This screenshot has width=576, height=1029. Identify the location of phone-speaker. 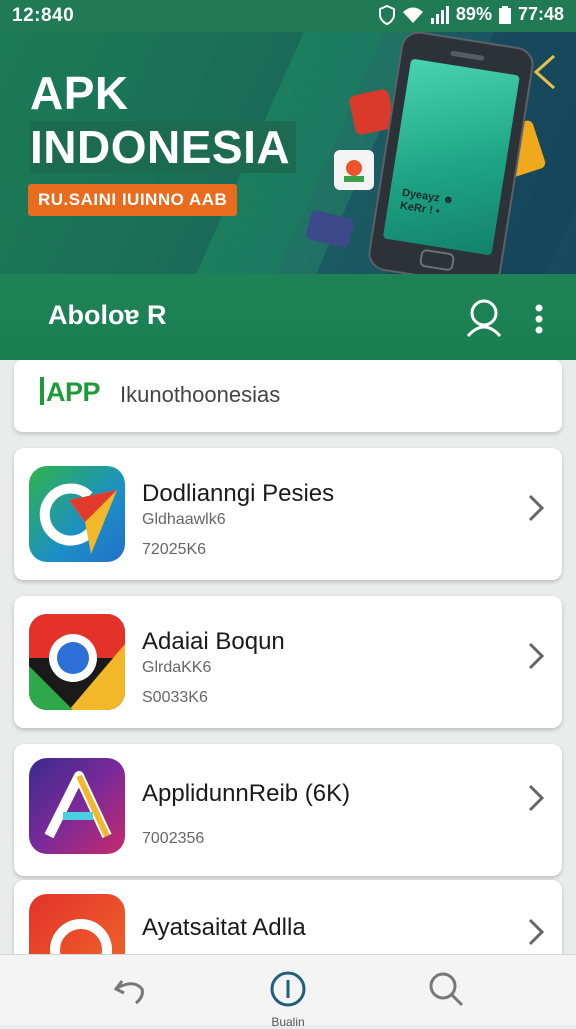
(467, 55).